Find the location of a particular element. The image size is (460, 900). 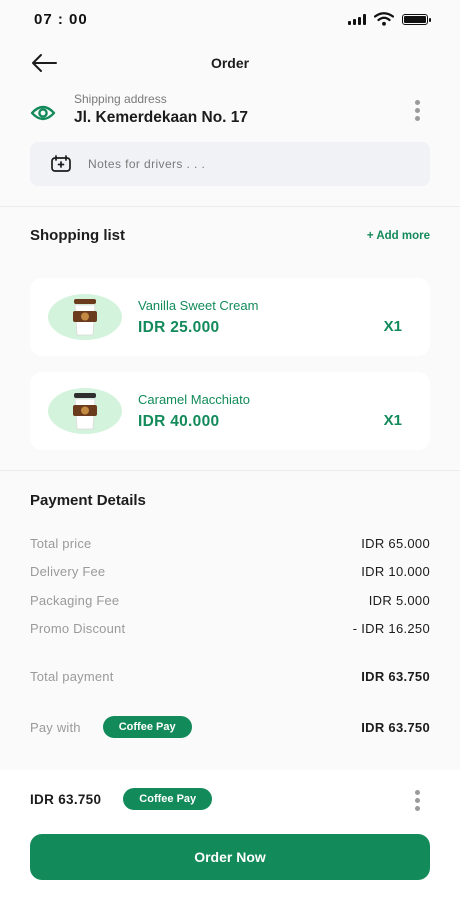

checkout-bar: IDR 63.750 Coffee Pay Order Now is located at coordinates (230, 835).